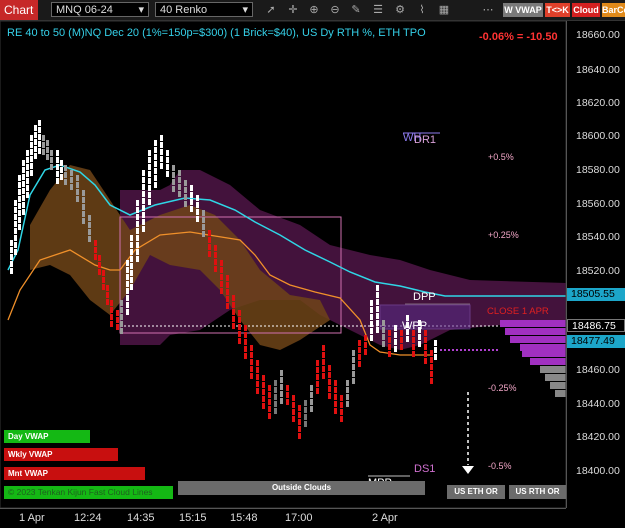 The height and width of the screenshot is (528, 625). Describe the element at coordinates (301, 488) in the screenshot. I see `outside-clouds-button: Outside Clouds` at that location.